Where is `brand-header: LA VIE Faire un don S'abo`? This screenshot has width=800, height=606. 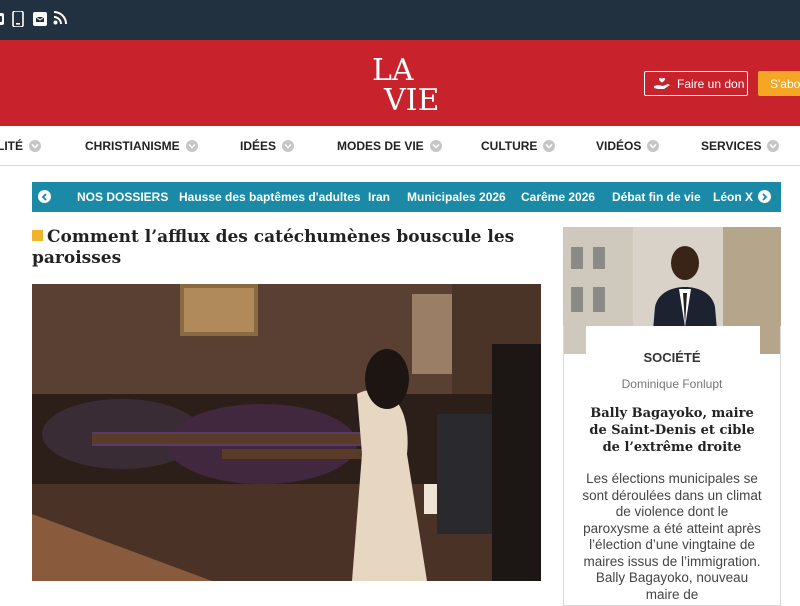
brand-header: LA VIE Faire un don S'abo is located at coordinates (400, 83).